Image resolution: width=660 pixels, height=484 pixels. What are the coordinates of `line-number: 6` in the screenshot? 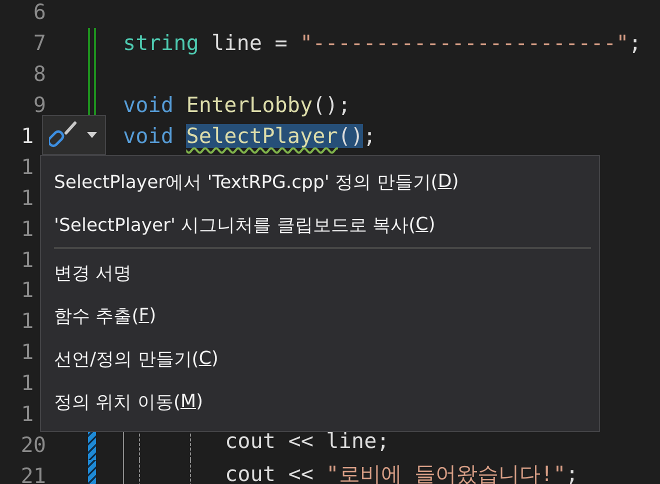 It's located at (39, 12).